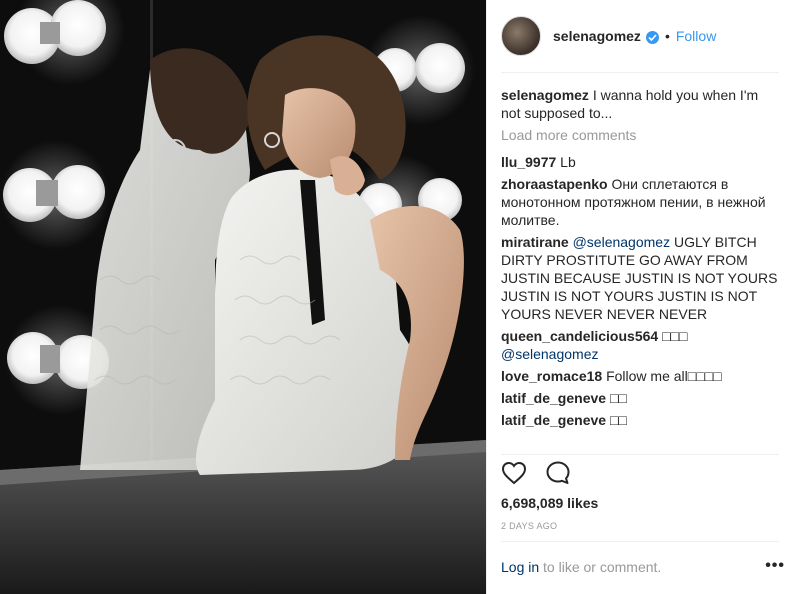 This screenshot has height=594, width=793. I want to click on comment: love_romace18 Follow me all□□□□, so click(641, 376).